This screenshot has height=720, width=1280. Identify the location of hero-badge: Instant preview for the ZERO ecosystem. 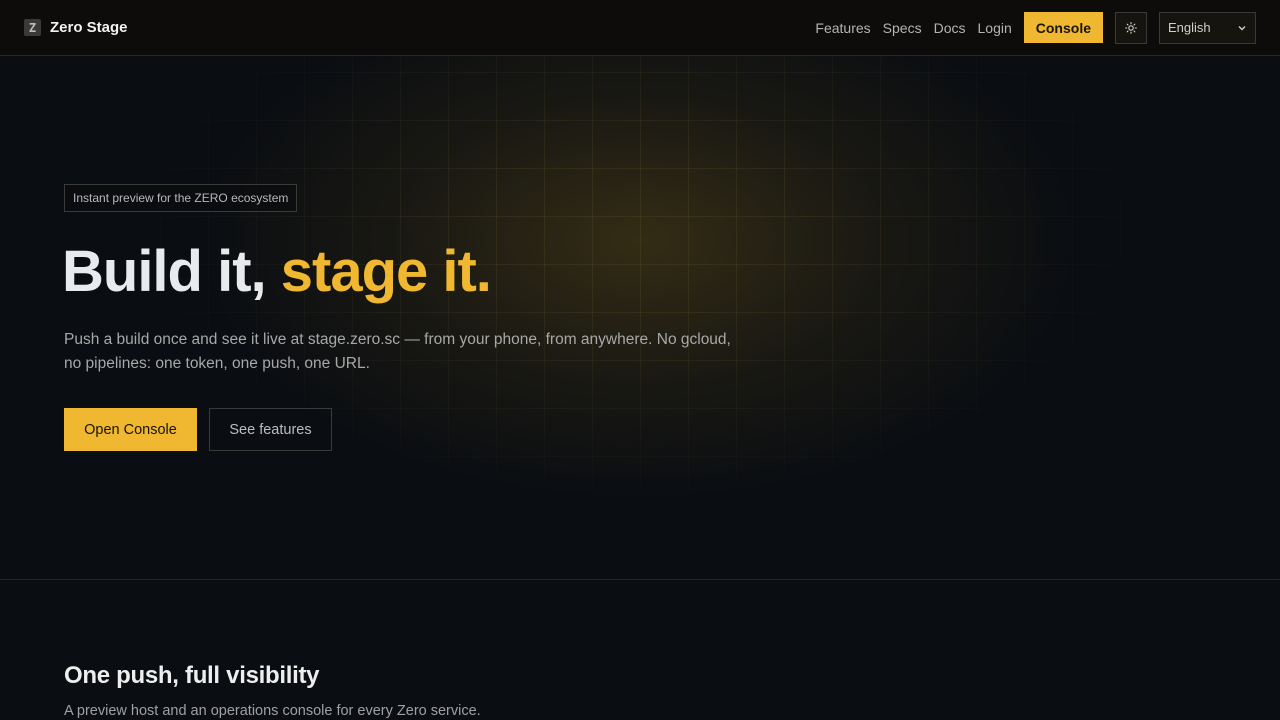
(181, 198).